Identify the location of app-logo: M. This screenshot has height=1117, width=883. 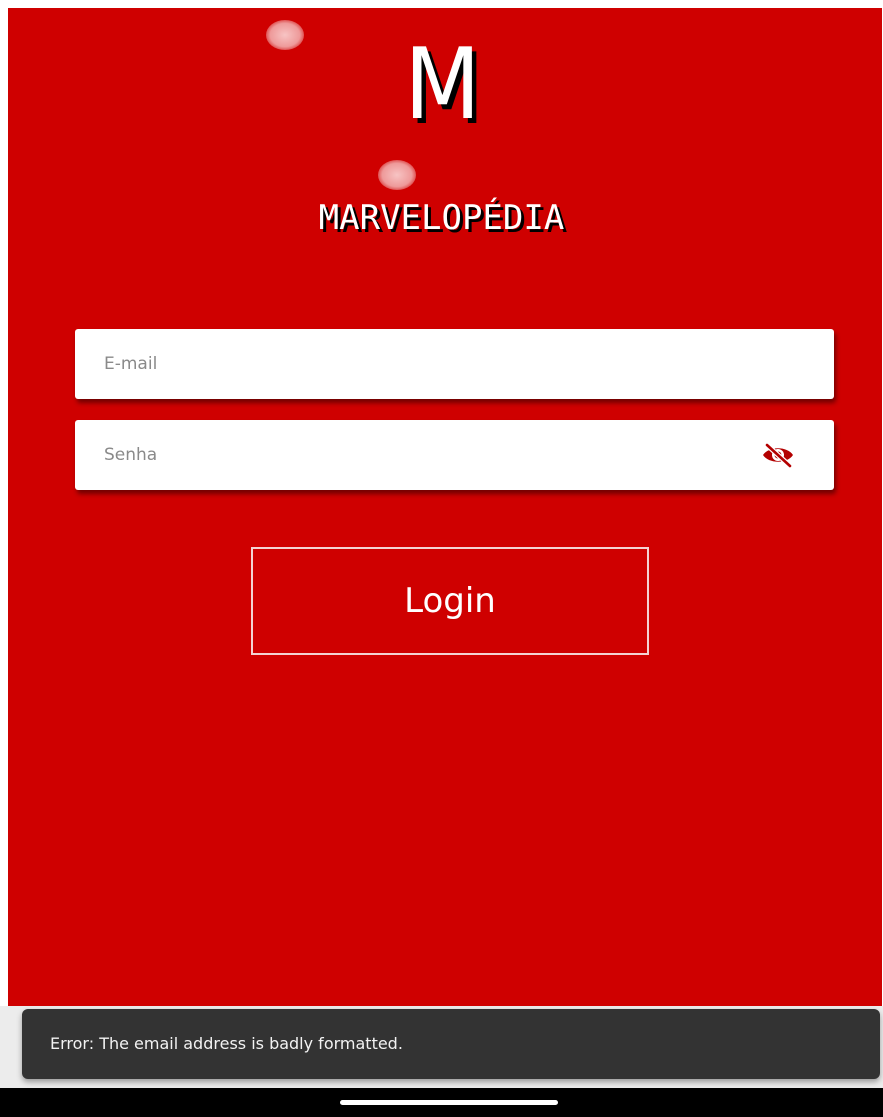
(442, 85).